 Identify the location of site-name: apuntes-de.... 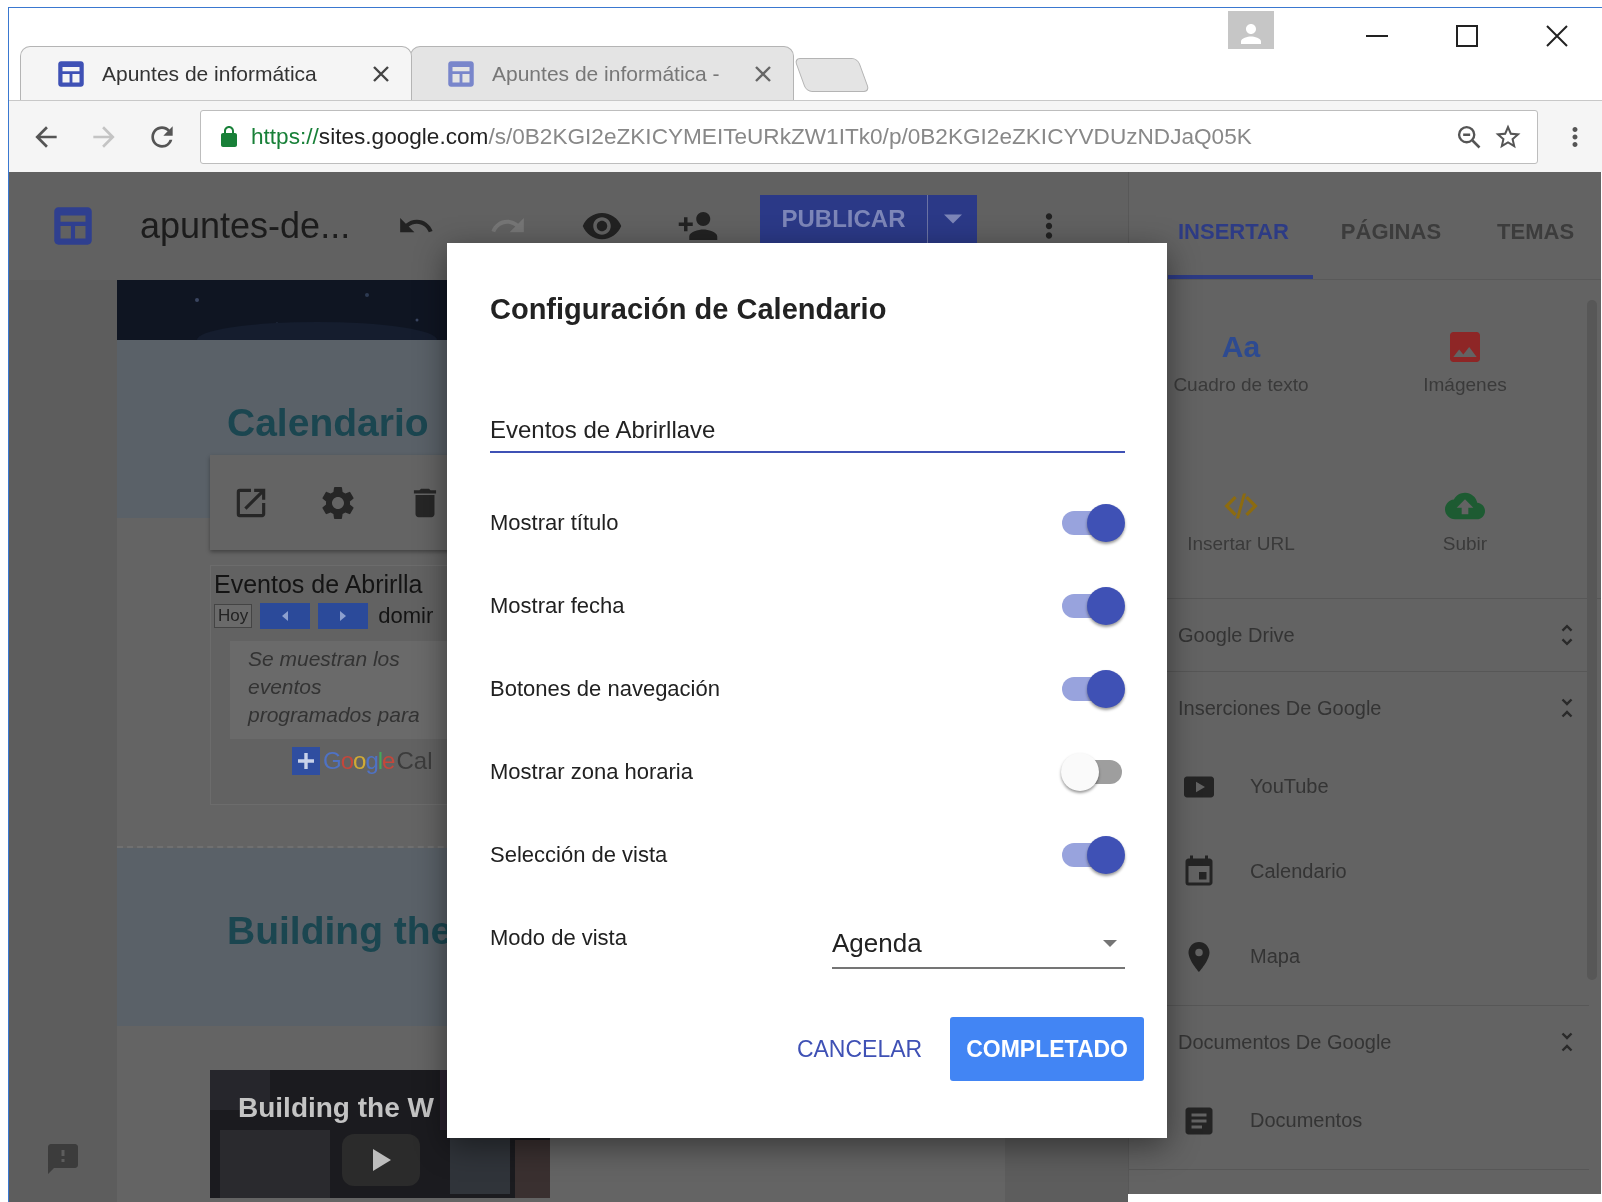
(246, 226).